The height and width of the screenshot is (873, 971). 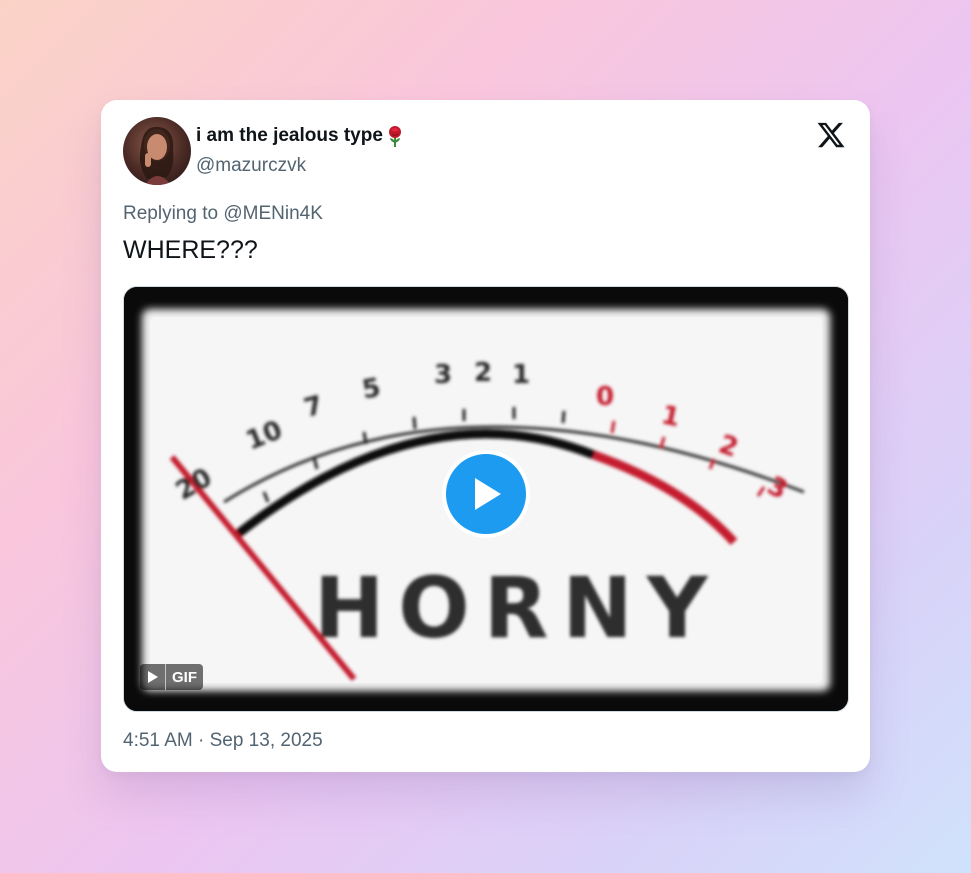 I want to click on gif-label: GIF, so click(x=184, y=677).